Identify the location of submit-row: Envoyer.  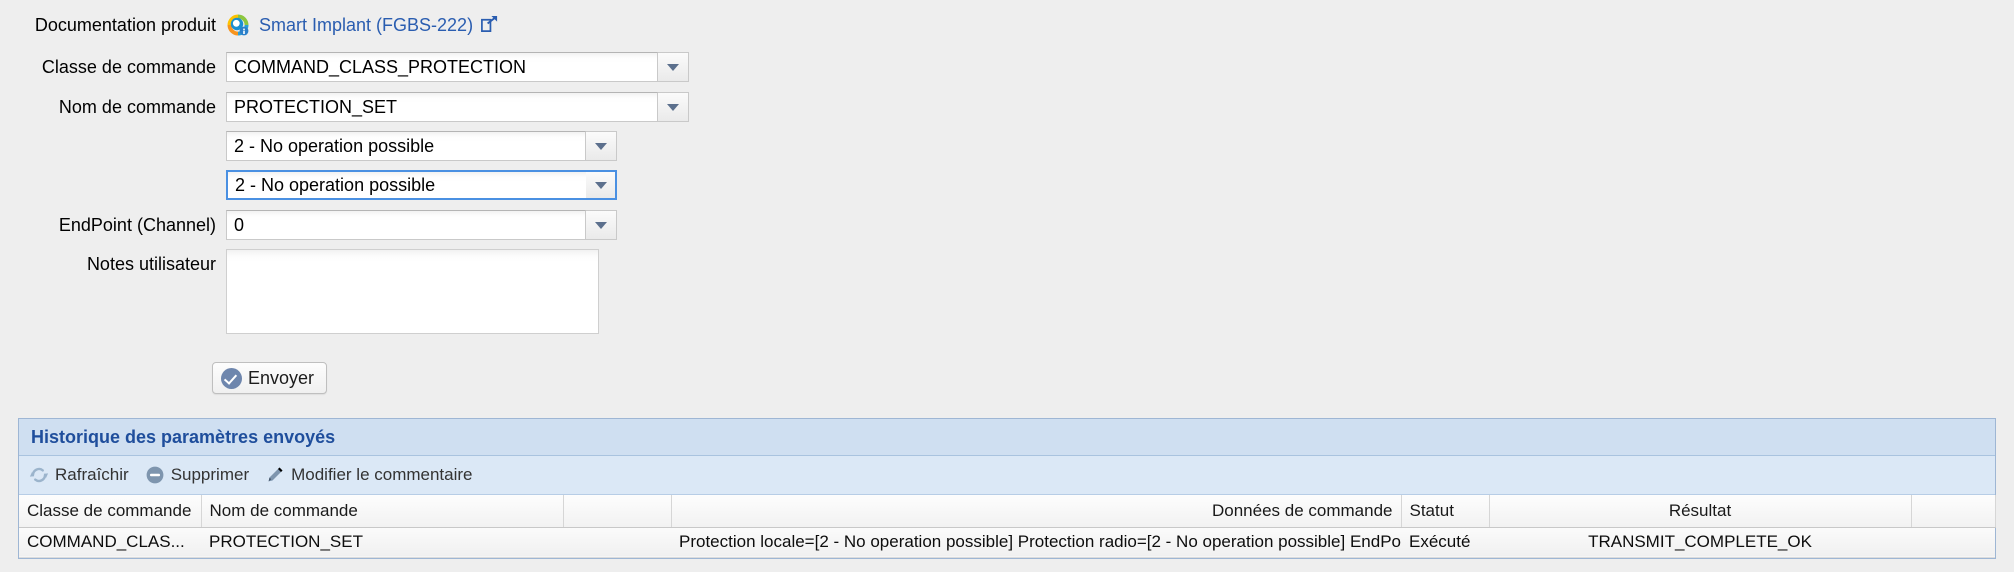
(270, 378).